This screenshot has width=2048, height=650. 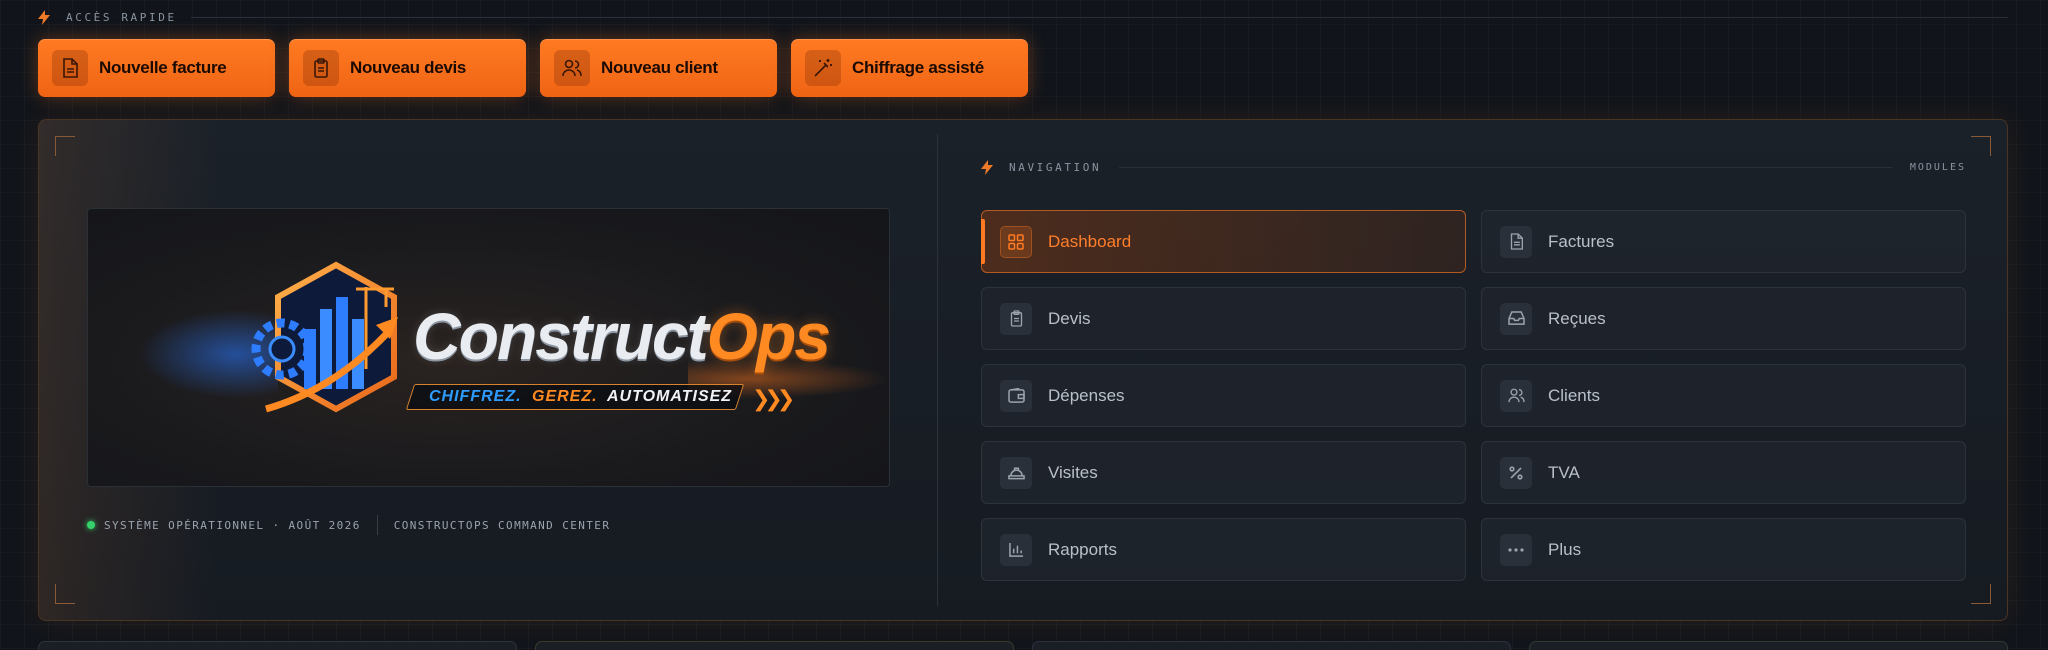 What do you see at coordinates (1023, 645) in the screenshot?
I see `bottom-cards` at bounding box center [1023, 645].